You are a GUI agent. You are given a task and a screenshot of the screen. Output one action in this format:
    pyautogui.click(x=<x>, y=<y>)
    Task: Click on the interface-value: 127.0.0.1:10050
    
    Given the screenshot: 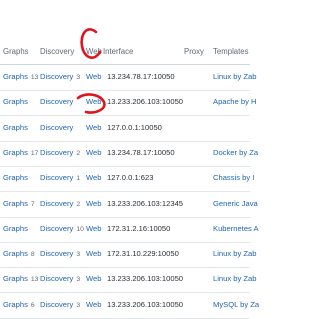 What is the action you would take?
    pyautogui.click(x=134, y=127)
    